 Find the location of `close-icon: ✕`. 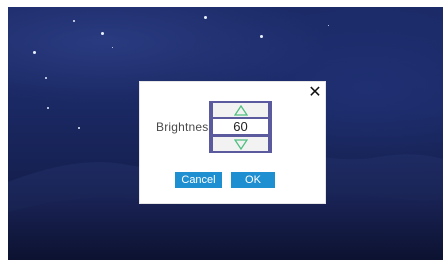

close-icon: ✕ is located at coordinates (315, 93).